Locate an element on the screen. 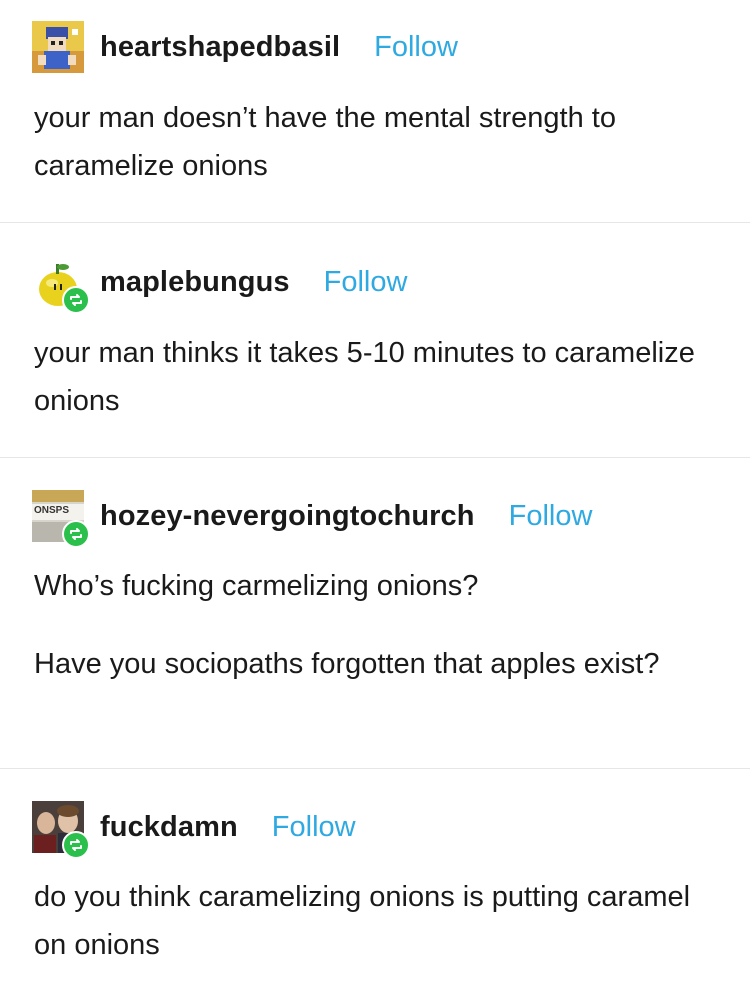  post-username: hozey-nevergoingtochurch is located at coordinates (287, 516).